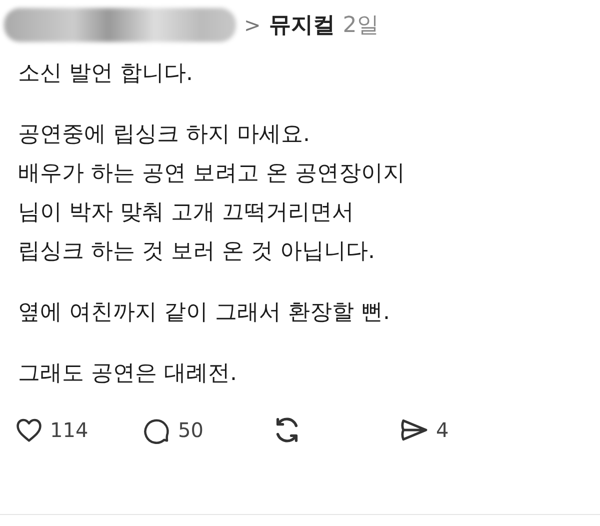  What do you see at coordinates (212, 174) in the screenshot?
I see `post-text: 배우가 하는 공연 보려고 온 공연장이지` at bounding box center [212, 174].